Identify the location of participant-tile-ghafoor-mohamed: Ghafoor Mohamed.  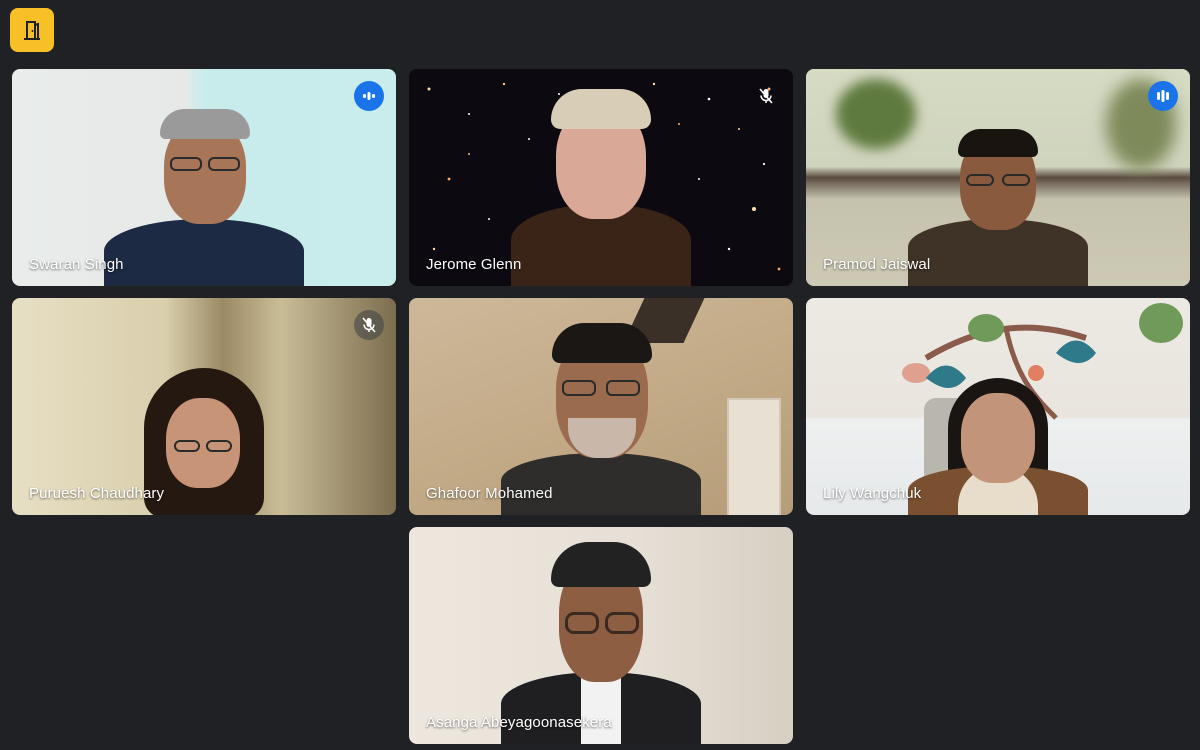
(601, 406).